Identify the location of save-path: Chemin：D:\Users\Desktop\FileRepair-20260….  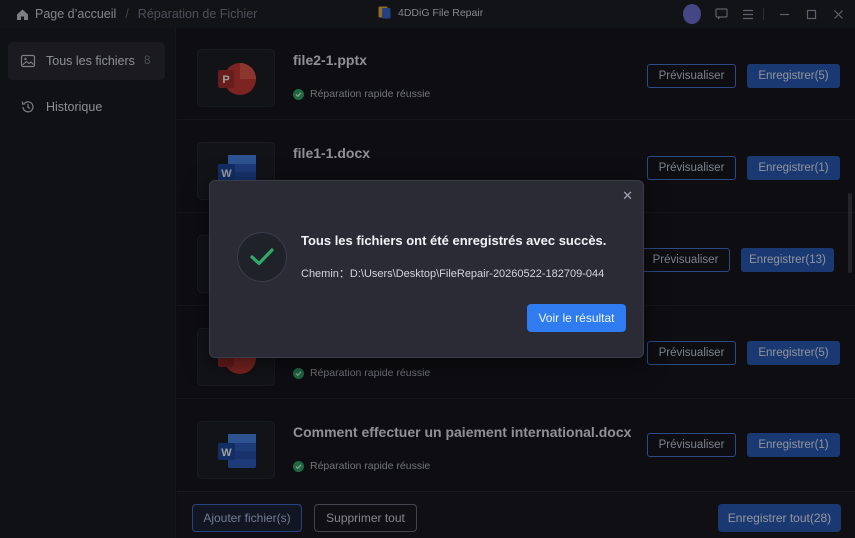
(453, 274).